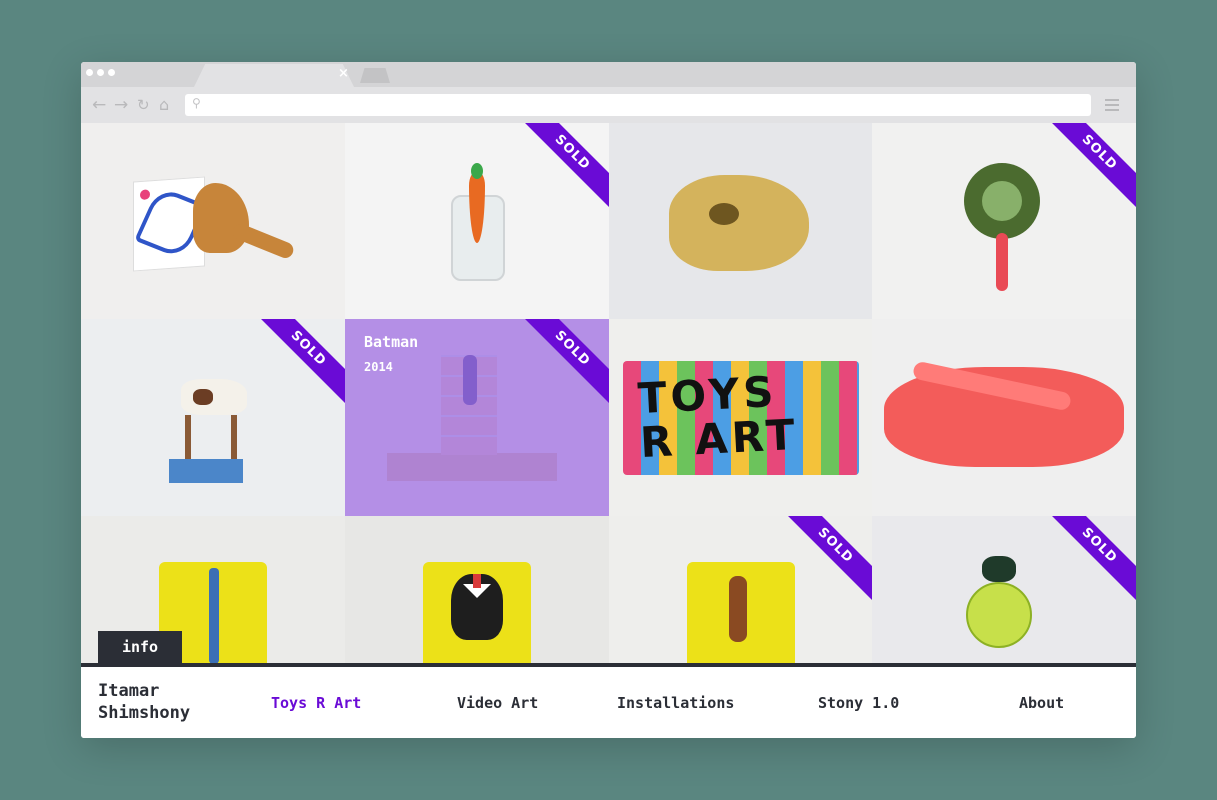 The height and width of the screenshot is (800, 1217). I want to click on hamburger-menu-icon, so click(1112, 106).